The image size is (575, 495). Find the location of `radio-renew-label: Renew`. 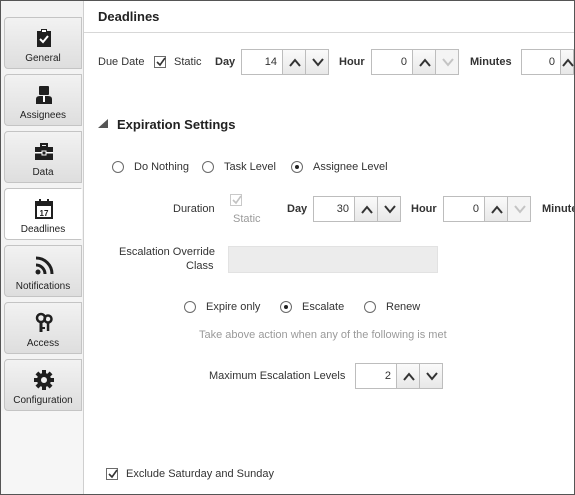

radio-renew-label: Renew is located at coordinates (403, 307).